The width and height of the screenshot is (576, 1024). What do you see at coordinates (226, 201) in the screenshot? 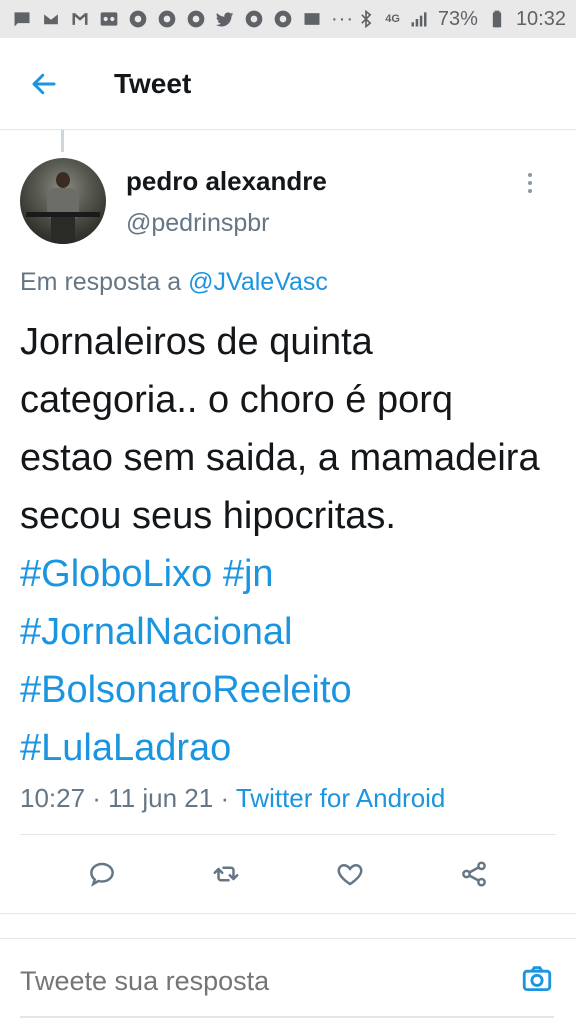
I see `author-info: pedro alexandre @pedrinspbr` at bounding box center [226, 201].